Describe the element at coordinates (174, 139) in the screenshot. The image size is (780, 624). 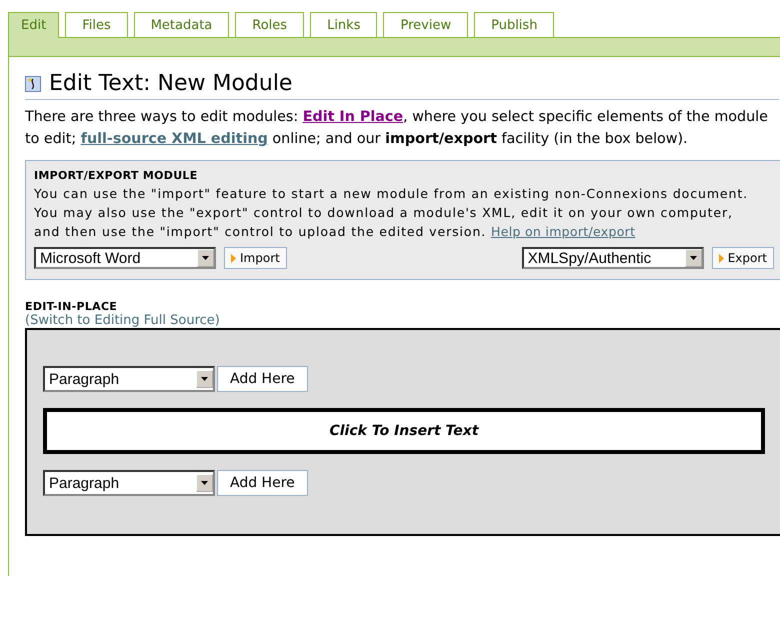
I see `intro-link: full-source XML editing` at that location.